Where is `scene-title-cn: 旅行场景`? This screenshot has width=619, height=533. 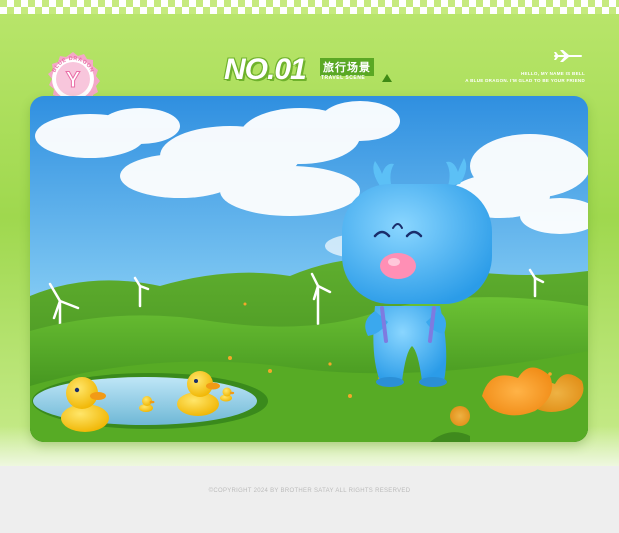
scene-title-cn: 旅行场景 is located at coordinates (347, 67).